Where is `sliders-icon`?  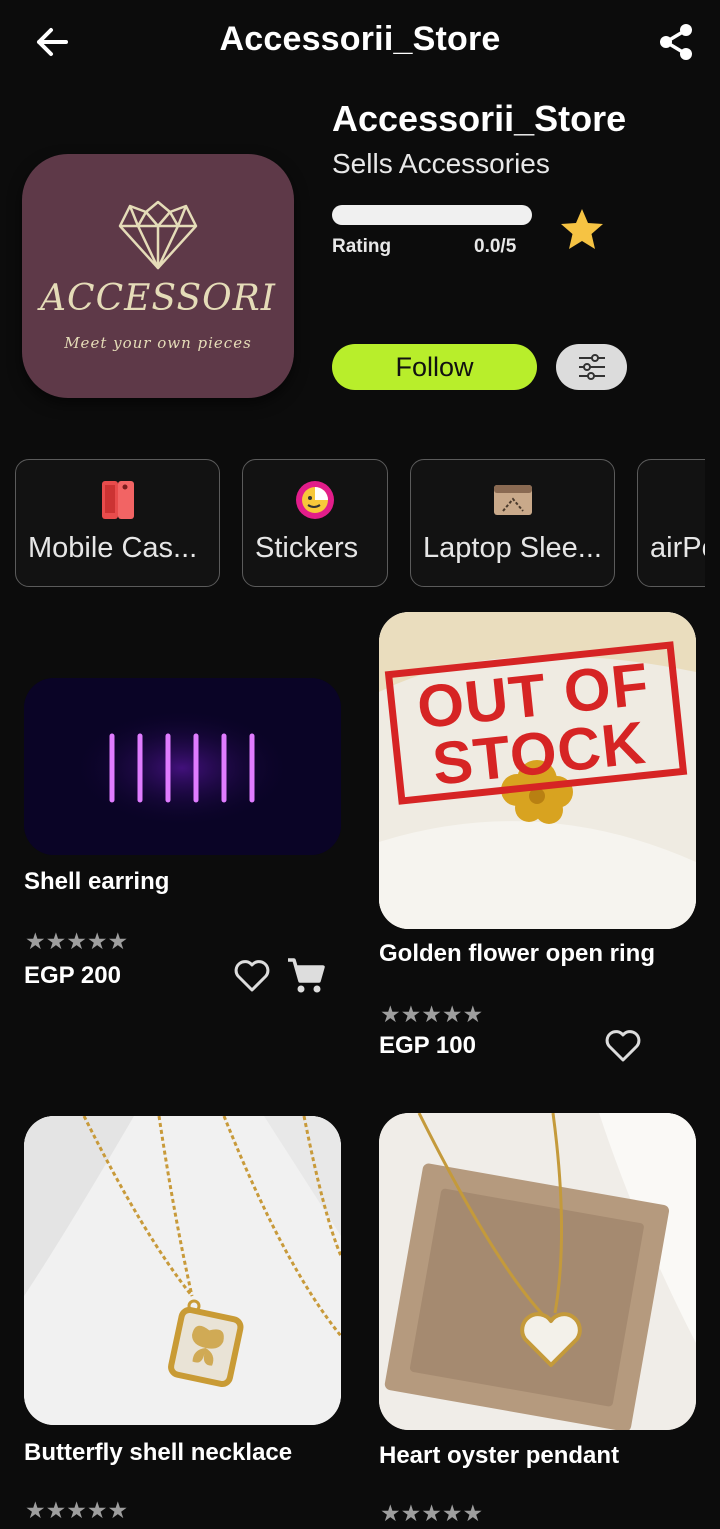
sliders-icon is located at coordinates (591, 367).